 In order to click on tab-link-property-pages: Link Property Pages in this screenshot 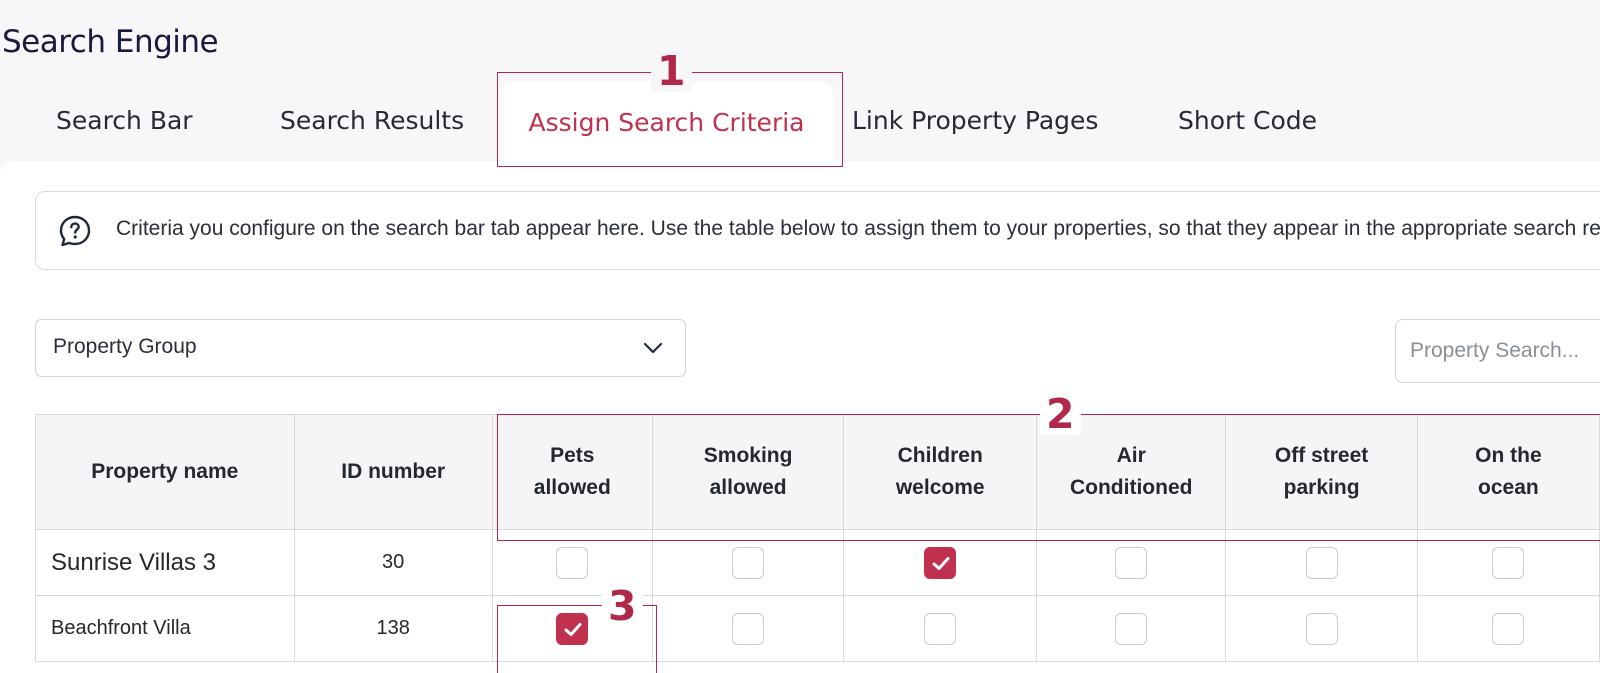, I will do `click(975, 121)`.